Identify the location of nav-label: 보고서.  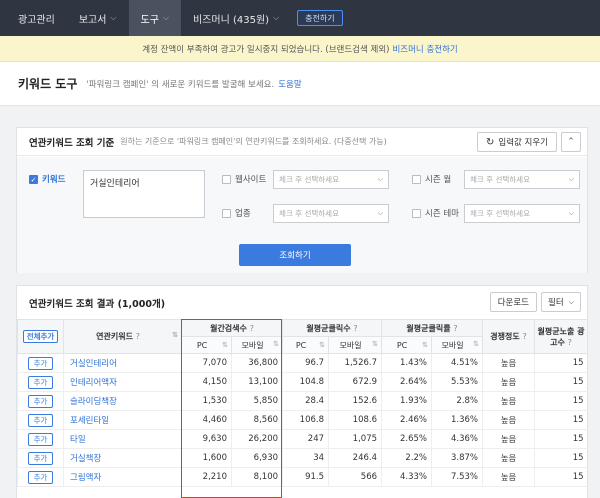
(92, 20).